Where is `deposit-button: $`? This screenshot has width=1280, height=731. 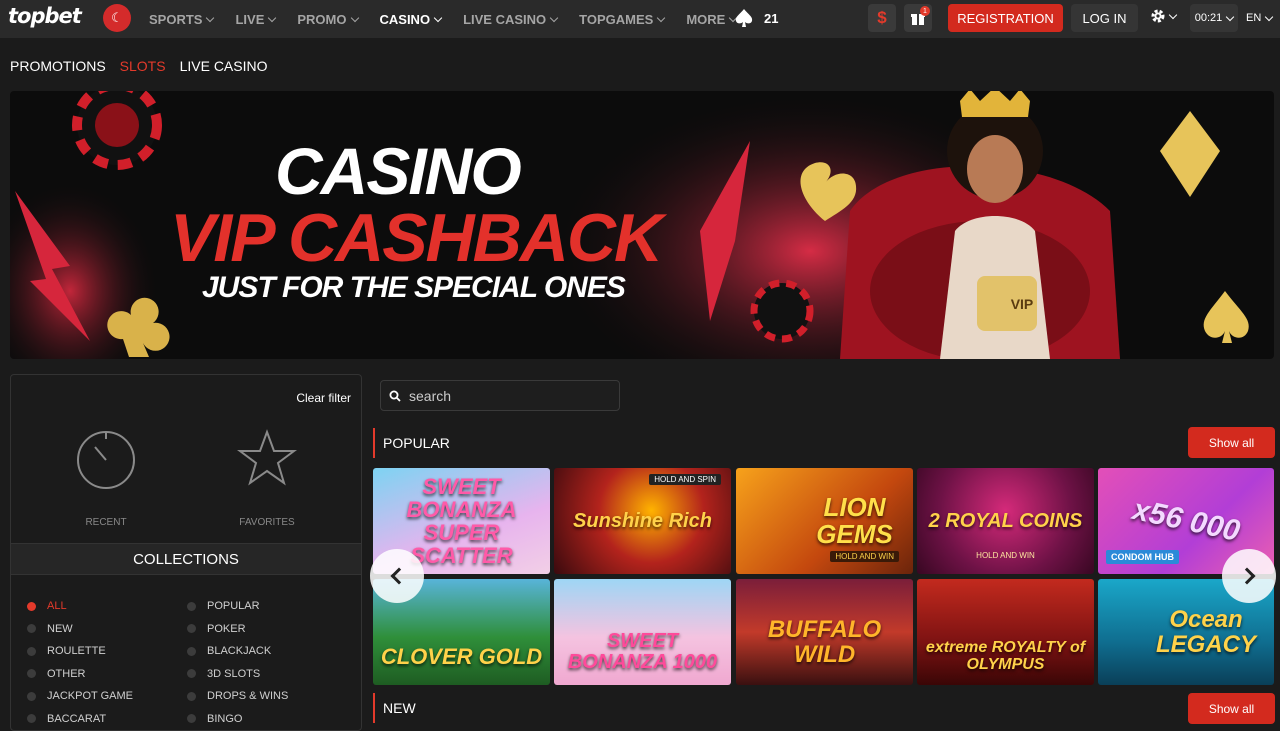
deposit-button: $ is located at coordinates (882, 18).